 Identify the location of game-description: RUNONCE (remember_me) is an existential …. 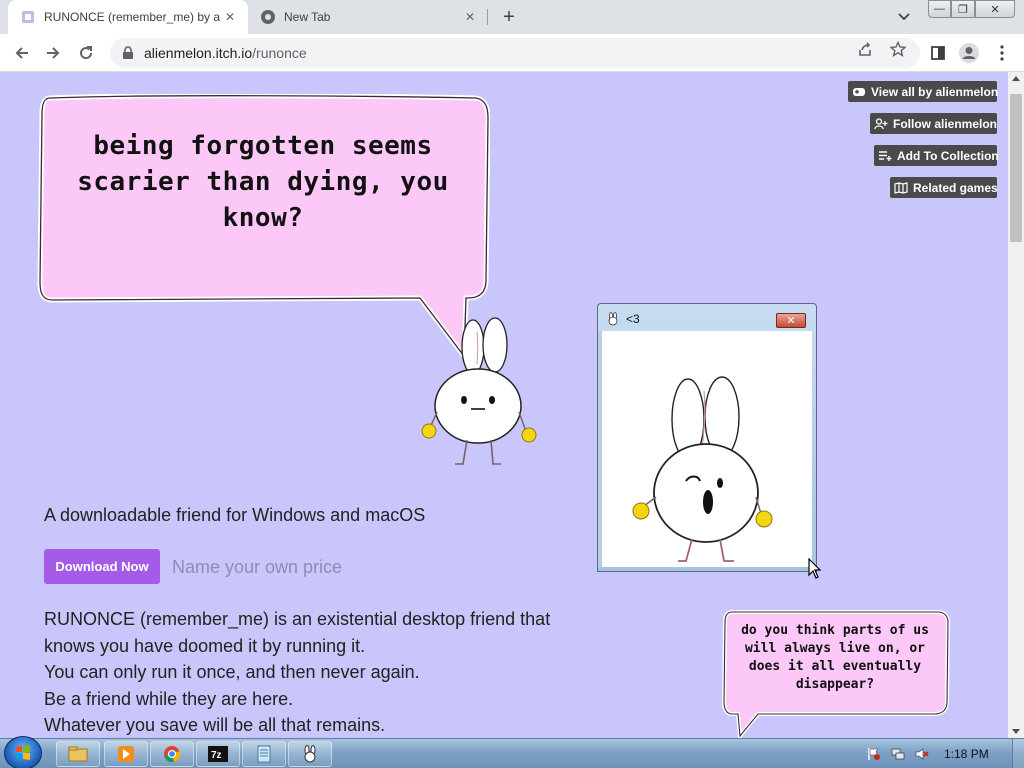
(324, 672).